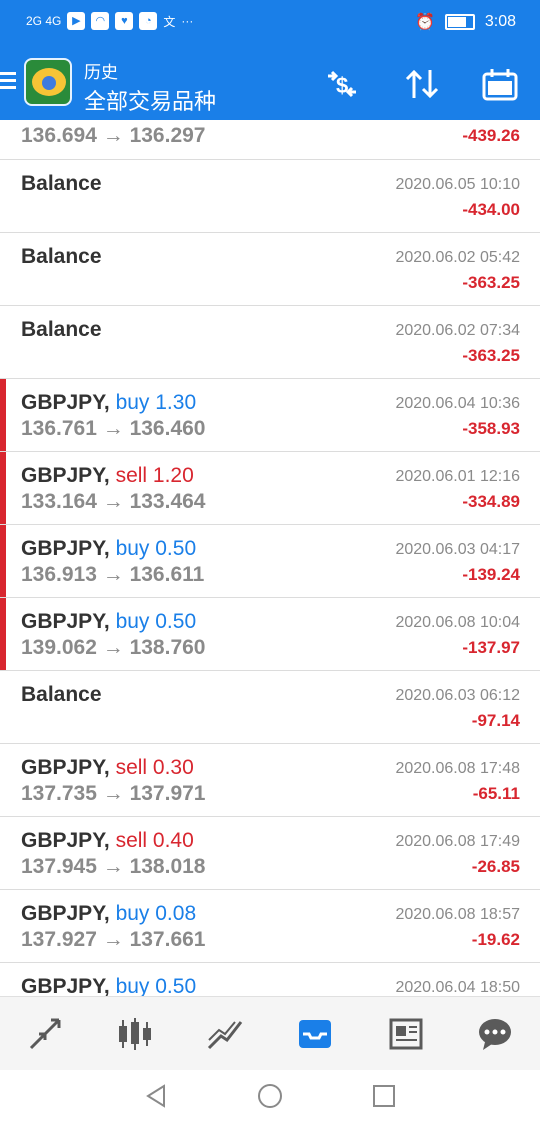 The height and width of the screenshot is (1122, 540). Describe the element at coordinates (101, 72) in the screenshot. I see `page-title: 历史` at that location.